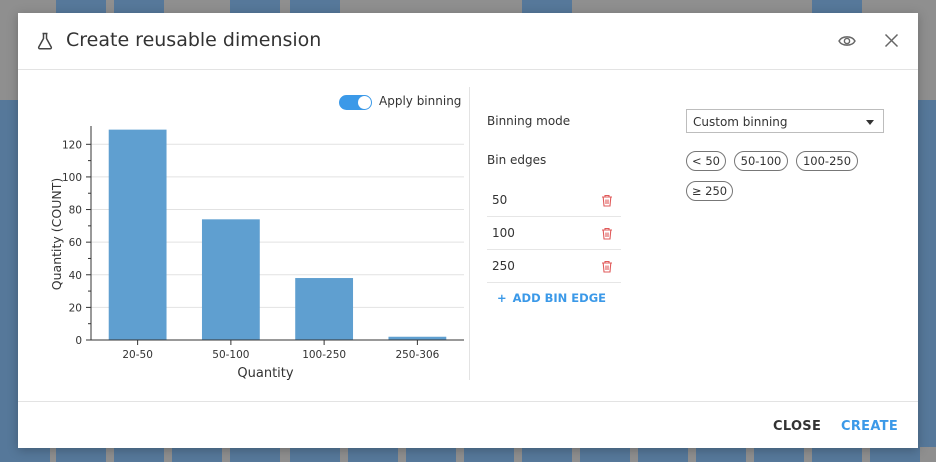 The width and height of the screenshot is (936, 462). Describe the element at coordinates (529, 121) in the screenshot. I see `binning-mode-label: Binning mode` at that location.